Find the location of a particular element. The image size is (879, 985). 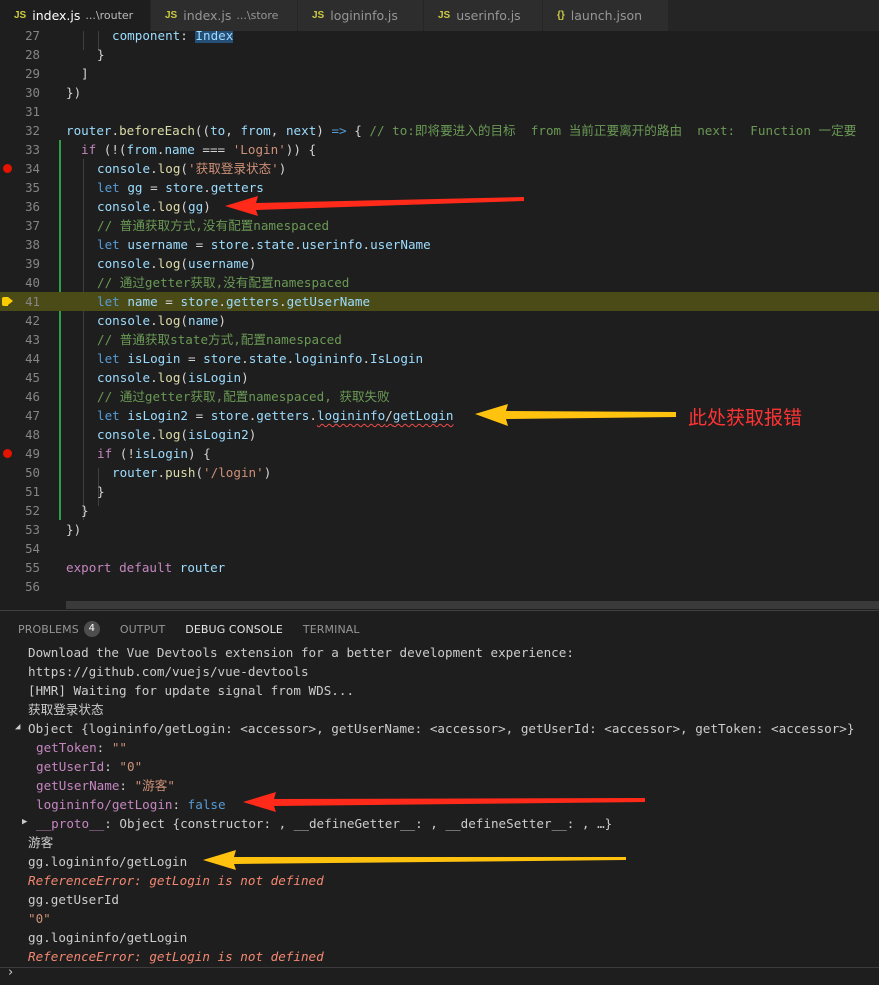

code-line: 36 console.log(gg) is located at coordinates (118, 206).